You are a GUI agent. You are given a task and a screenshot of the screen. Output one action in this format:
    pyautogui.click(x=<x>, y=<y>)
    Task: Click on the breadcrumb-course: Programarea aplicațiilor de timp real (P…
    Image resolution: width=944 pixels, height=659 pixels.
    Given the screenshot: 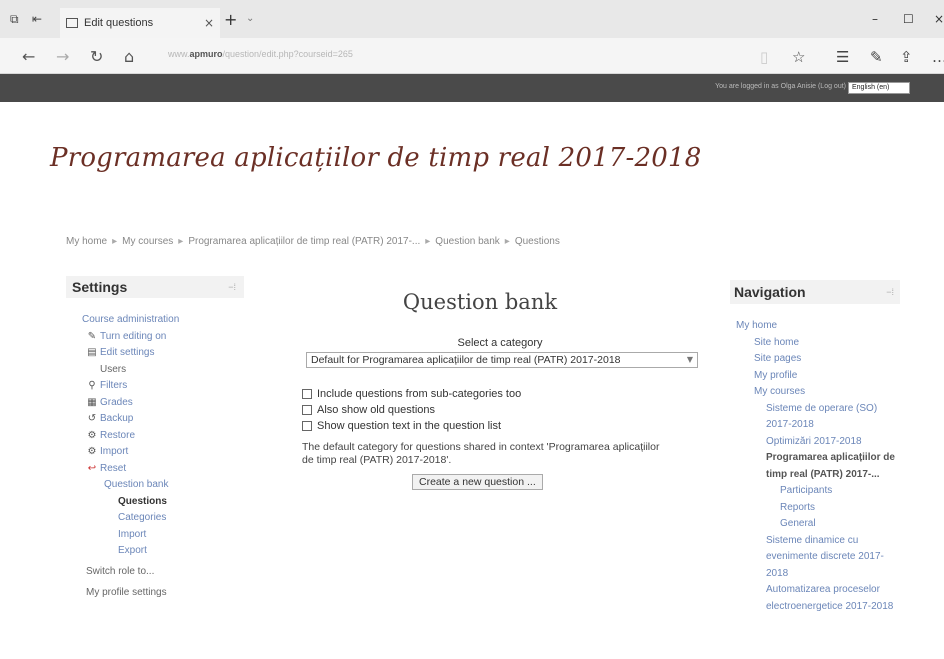 What is the action you would take?
    pyautogui.click(x=304, y=241)
    